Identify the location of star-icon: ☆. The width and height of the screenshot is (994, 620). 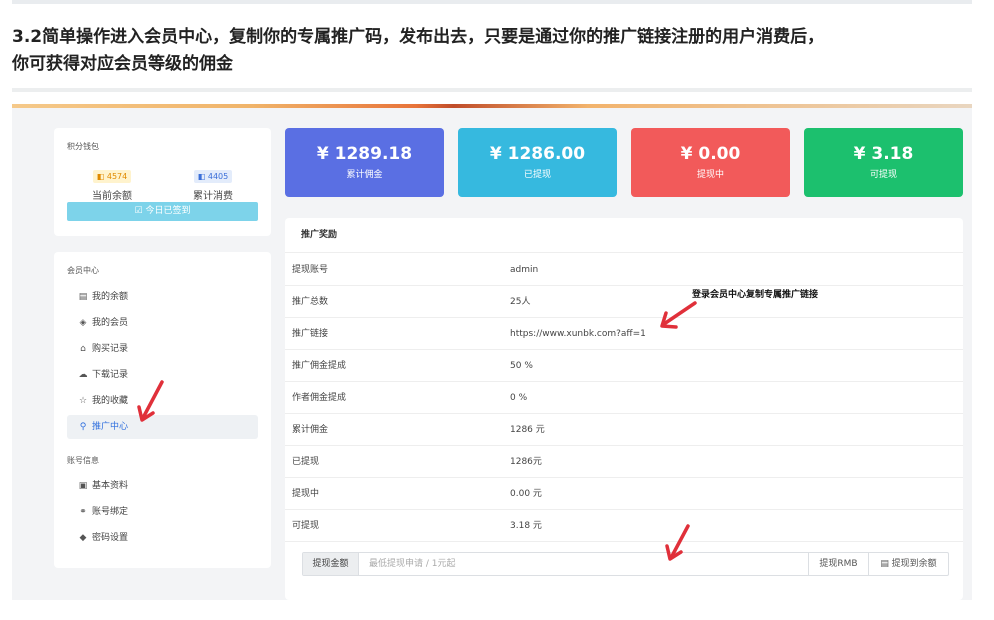
(83, 401).